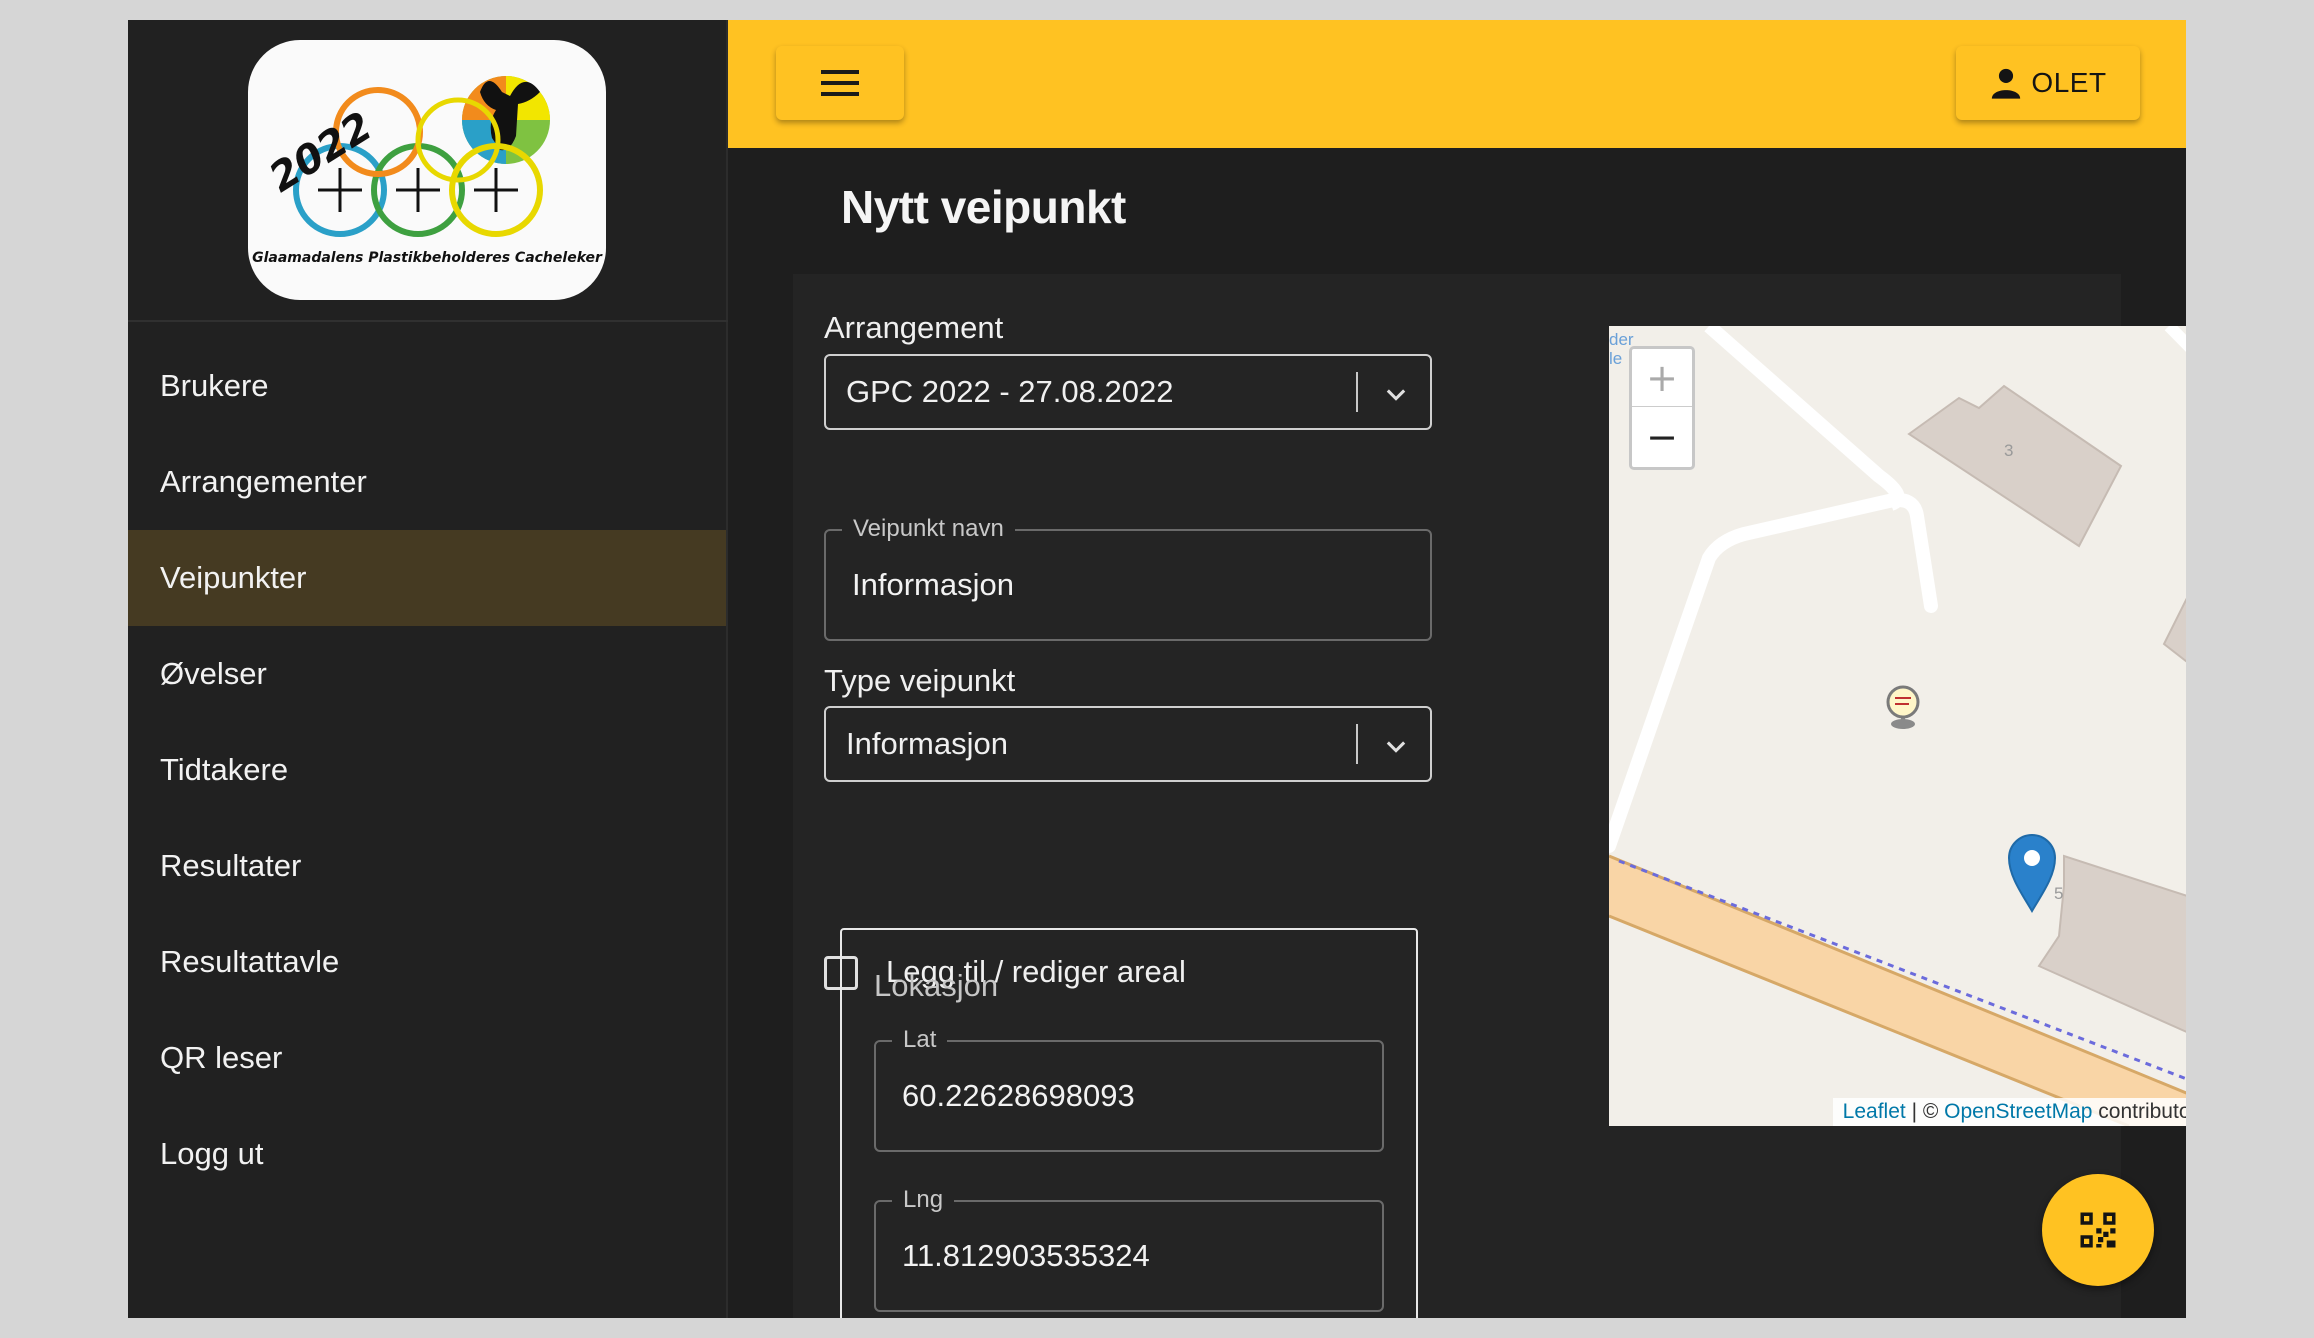 Image resolution: width=2314 pixels, height=1338 pixels. I want to click on type-veipunkt-label: Type veipunkt, so click(920, 680).